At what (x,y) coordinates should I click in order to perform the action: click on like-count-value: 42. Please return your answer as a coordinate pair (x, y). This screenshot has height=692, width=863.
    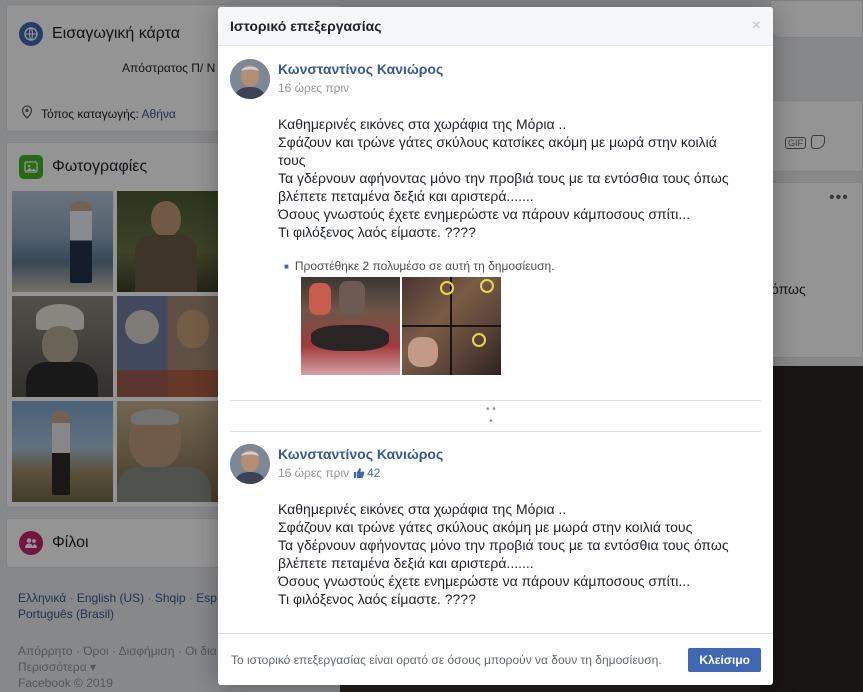
    Looking at the image, I should click on (374, 473).